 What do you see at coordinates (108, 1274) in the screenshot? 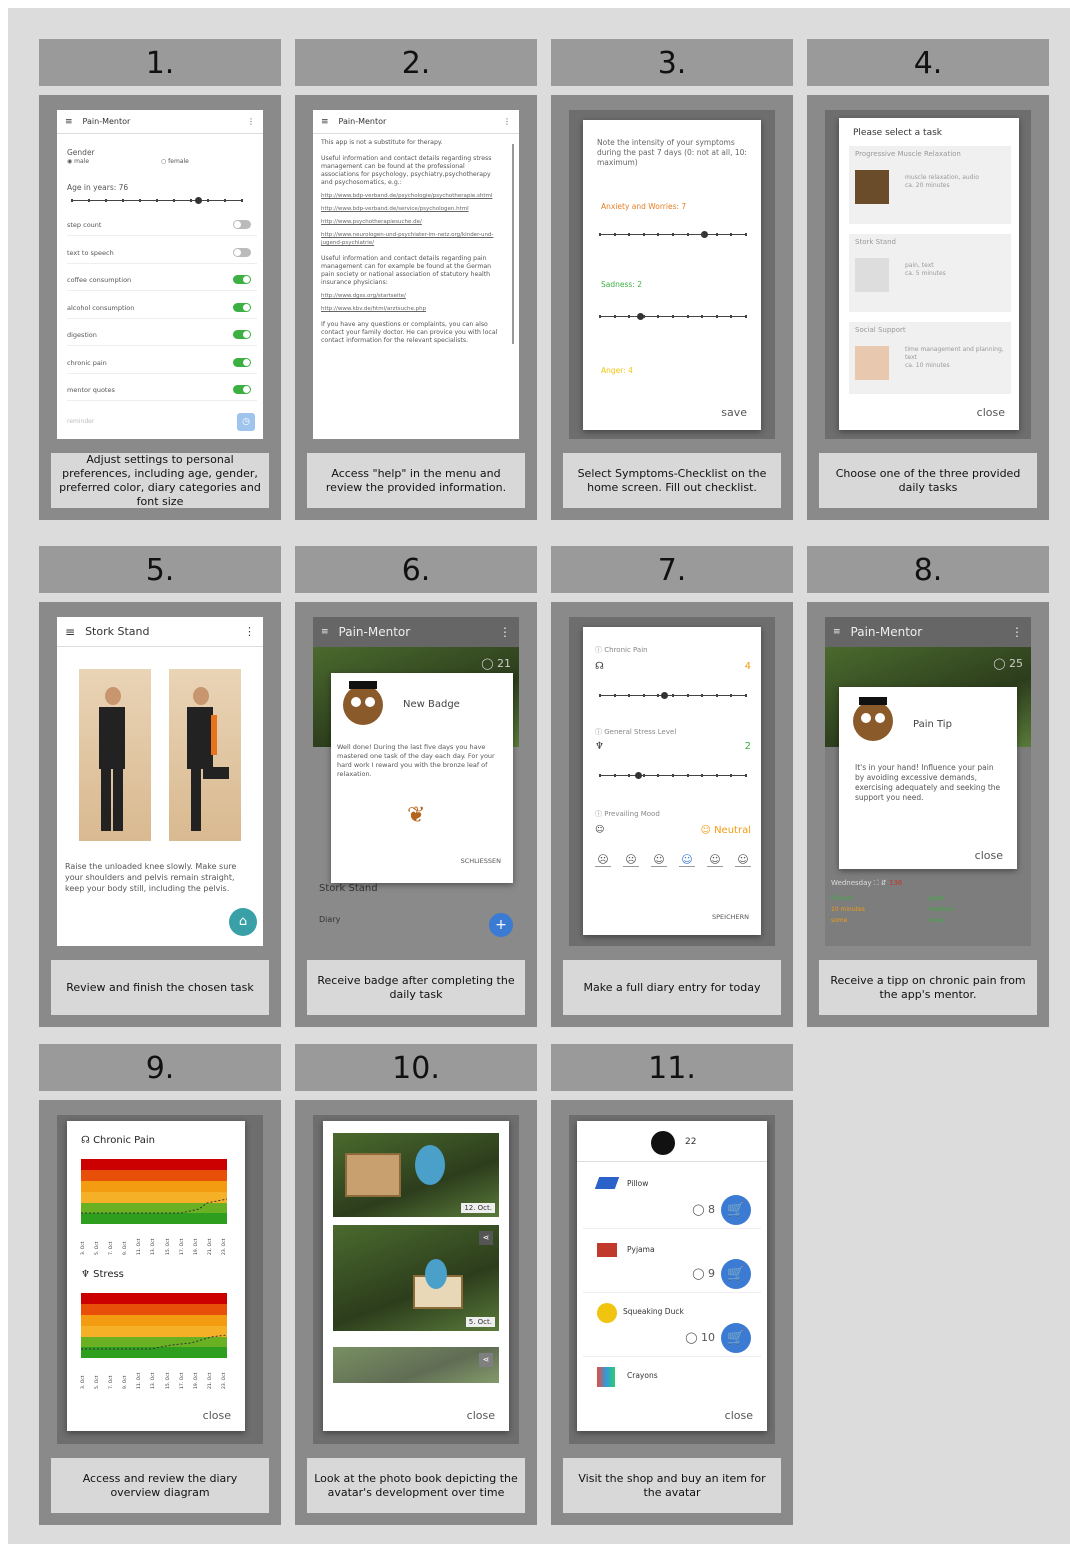
I see `chart-title-stress-text: Stress` at bounding box center [108, 1274].